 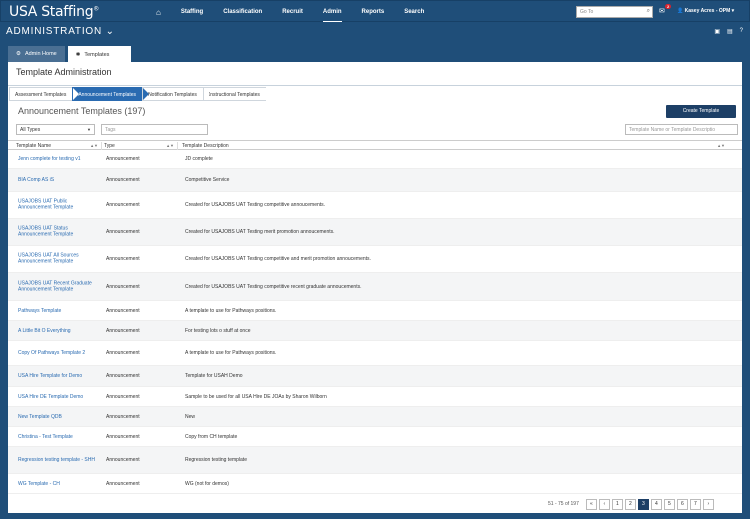 I want to click on template-name-link: USAJOBS UAT Public Announcement Template, so click(x=58, y=205).